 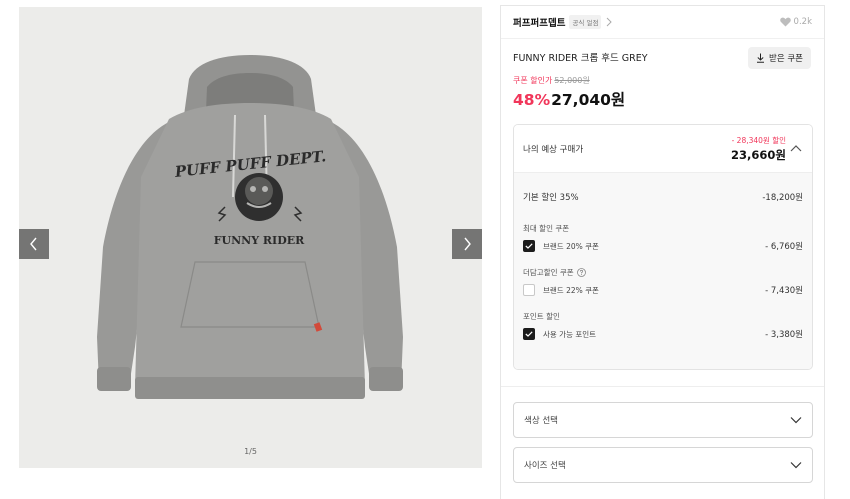 What do you see at coordinates (758, 140) in the screenshot?
I see `total-discount: - 28,340원 할인` at bounding box center [758, 140].